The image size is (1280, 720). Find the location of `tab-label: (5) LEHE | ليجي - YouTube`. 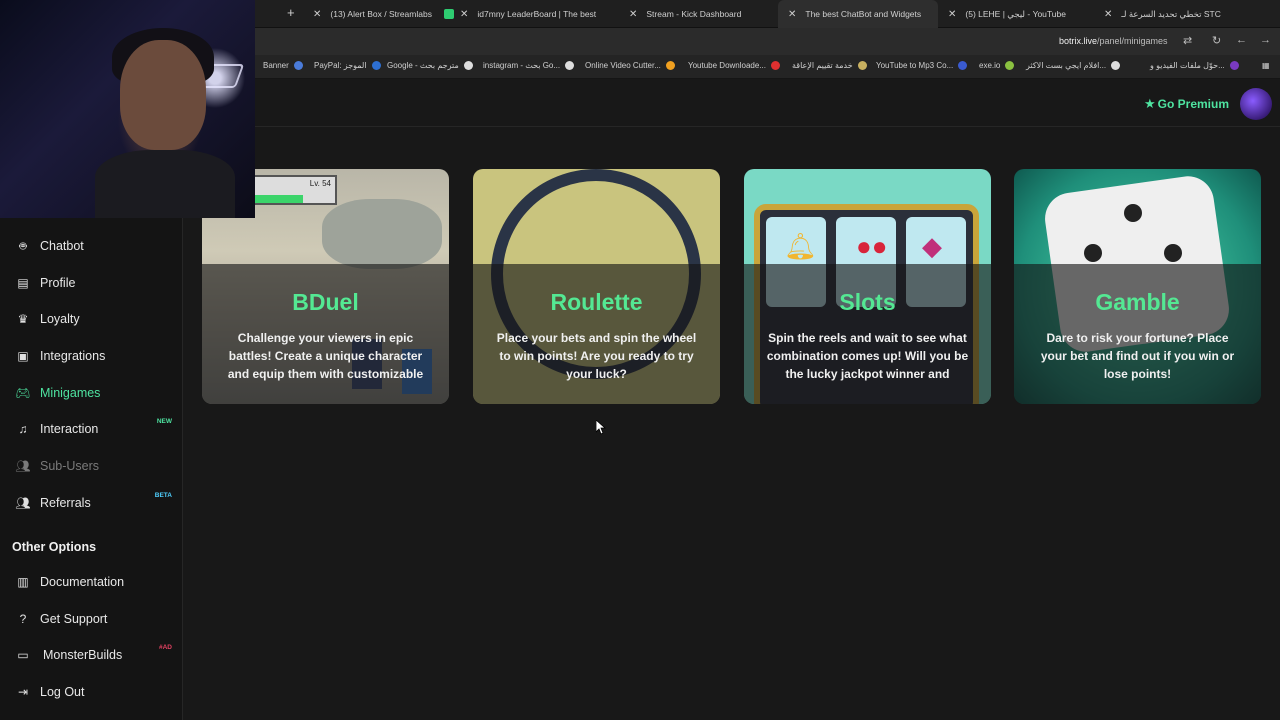

tab-label: (5) LEHE | ليجي - YouTube is located at coordinates (1015, 13).